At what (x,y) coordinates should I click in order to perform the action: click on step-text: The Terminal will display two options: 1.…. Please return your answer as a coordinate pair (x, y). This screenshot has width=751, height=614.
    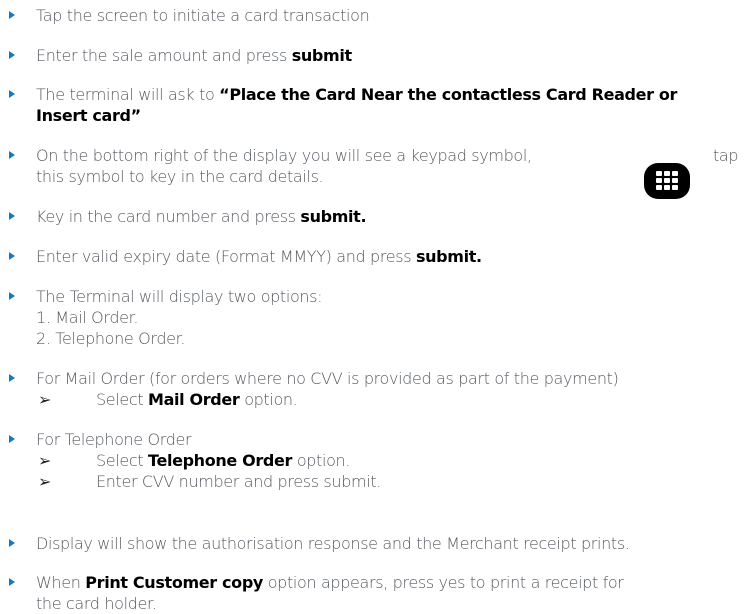
    Looking at the image, I should click on (179, 317).